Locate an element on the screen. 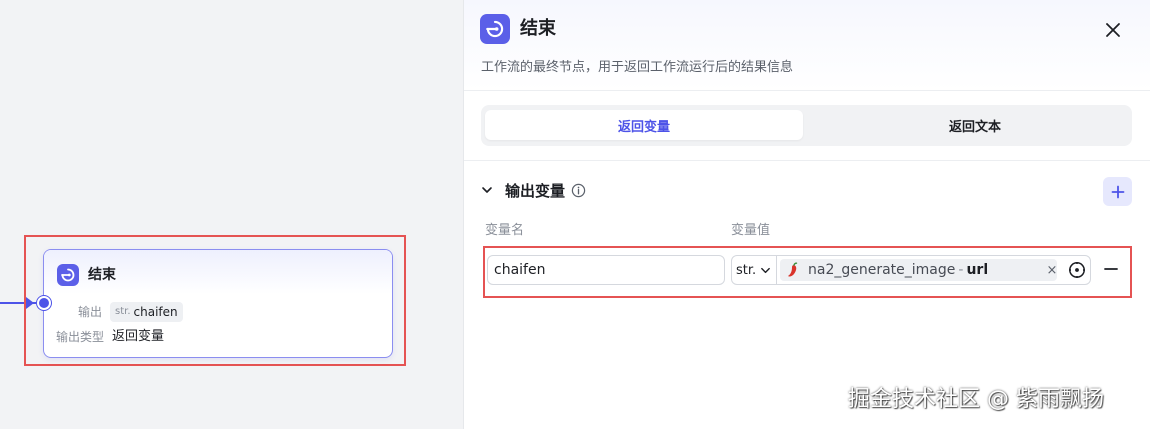  end-node-header: 结束 is located at coordinates (218, 272).